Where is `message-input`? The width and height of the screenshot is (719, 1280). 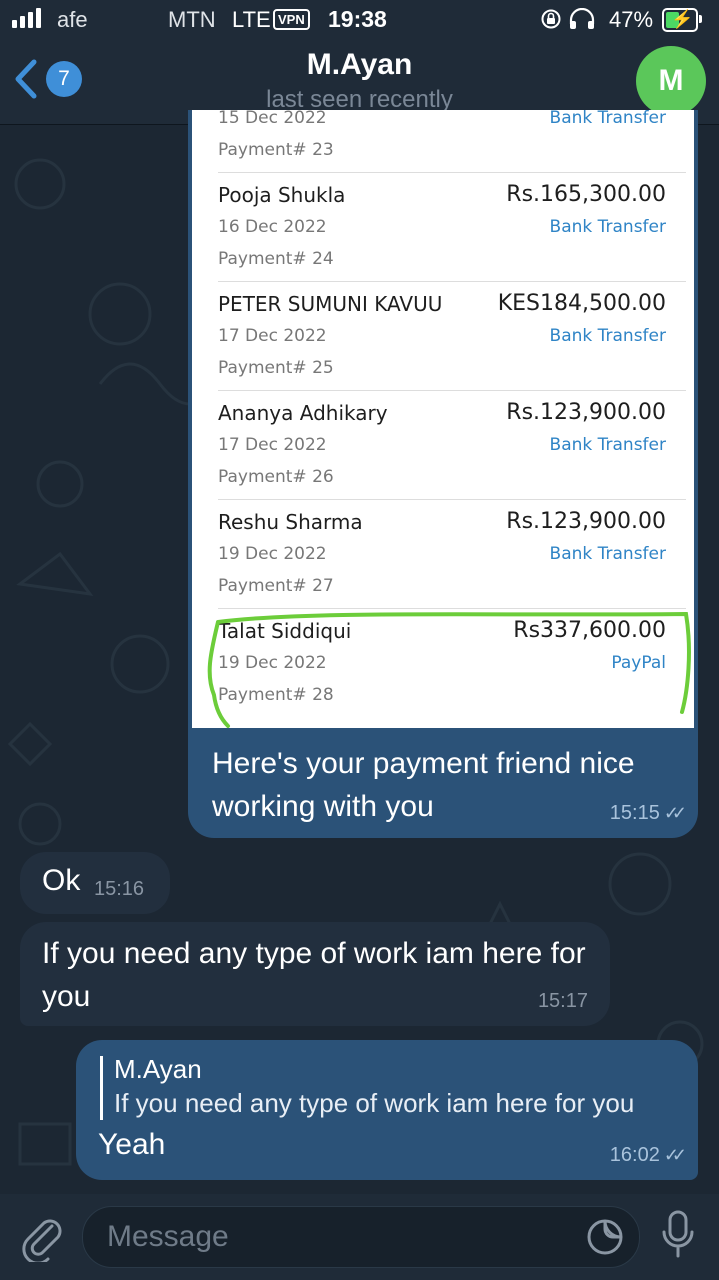
message-input is located at coordinates (337, 1237).